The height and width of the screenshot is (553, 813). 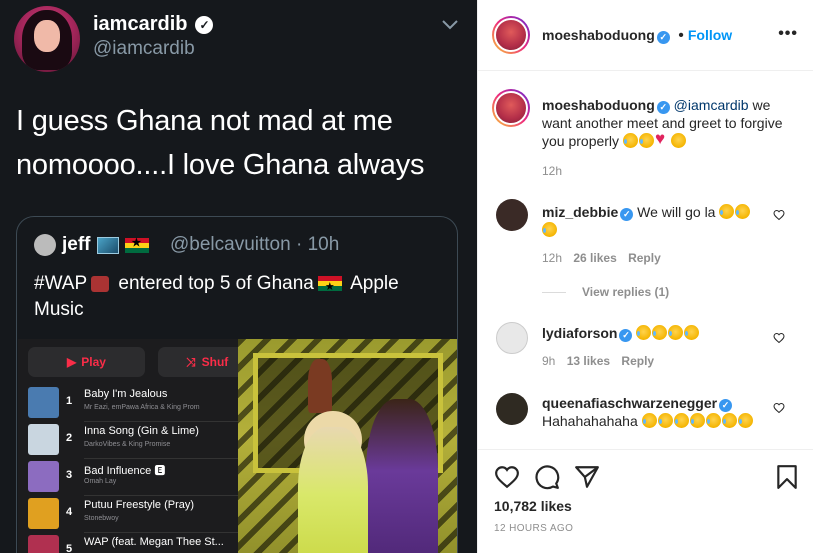 I want to click on quoted-author-handle: @belcavuitton · 10h, so click(x=255, y=244).